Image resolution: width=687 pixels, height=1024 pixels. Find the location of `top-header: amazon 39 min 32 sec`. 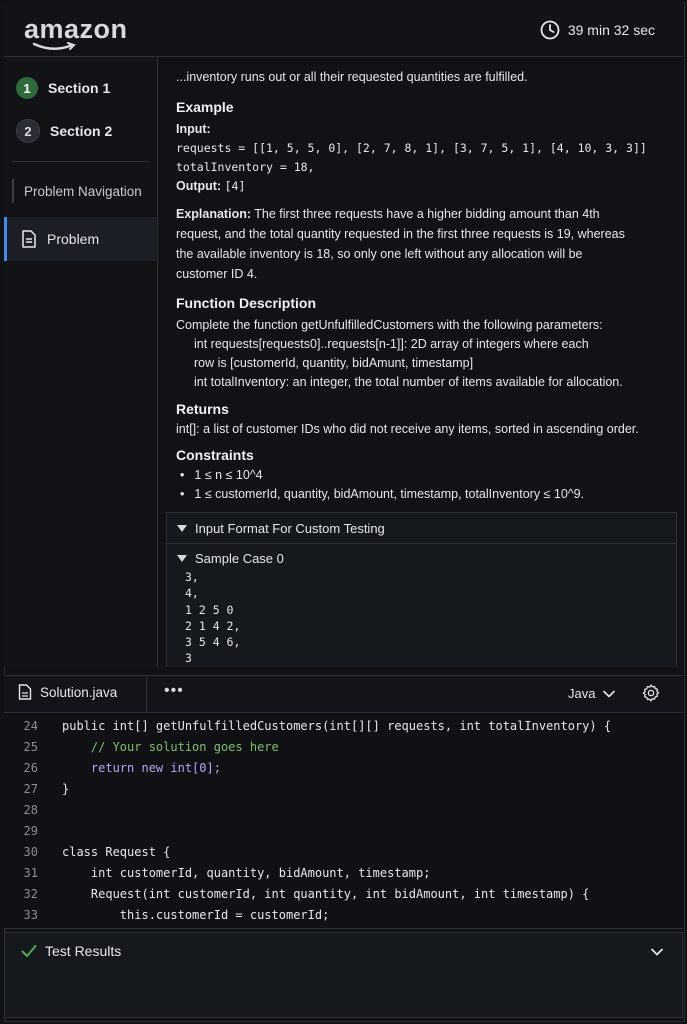

top-header: amazon 39 min 32 sec is located at coordinates (343, 29).